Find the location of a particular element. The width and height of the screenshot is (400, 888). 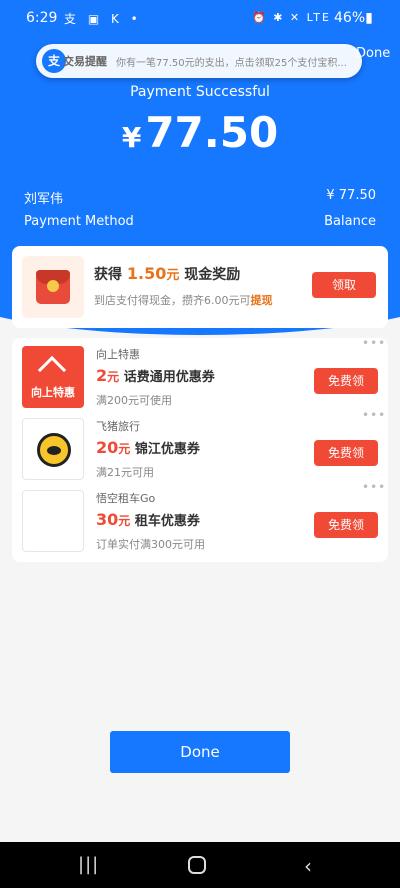

coupon-title: 2元 话费通用优惠券 is located at coordinates (155, 375).